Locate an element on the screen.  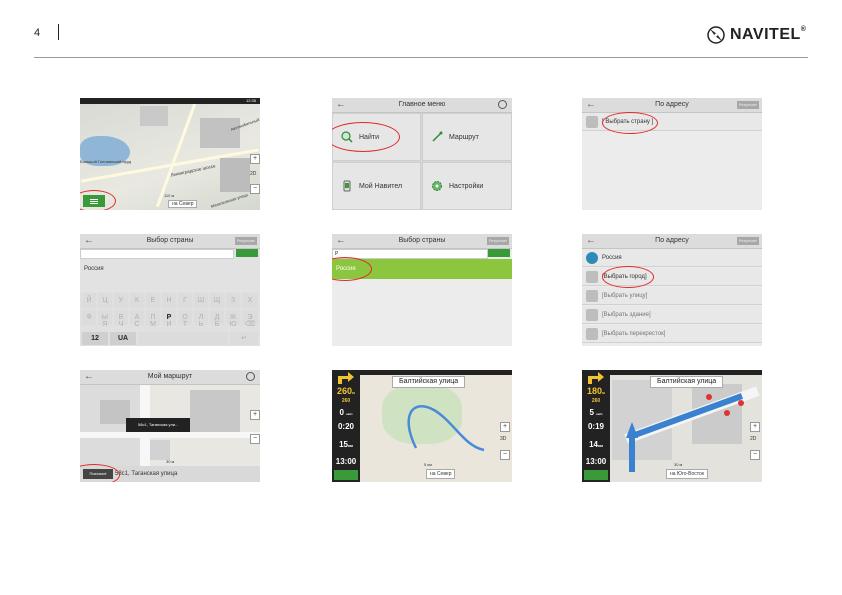
key: У is located at coordinates (121, 300).